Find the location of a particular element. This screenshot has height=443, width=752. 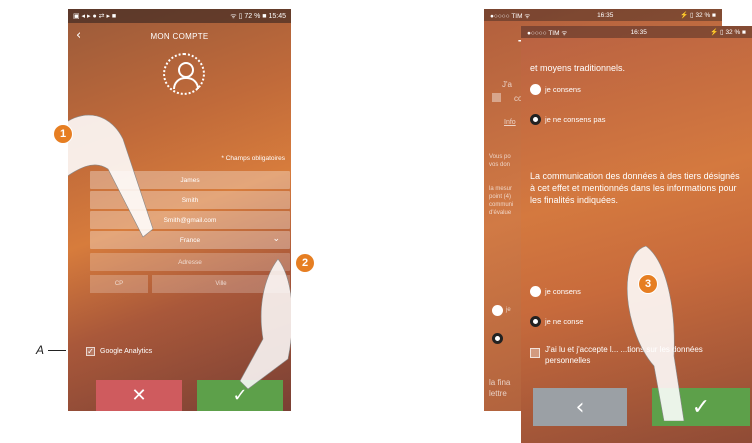

chevron-down-icon: ⌄ is located at coordinates (276, 239).